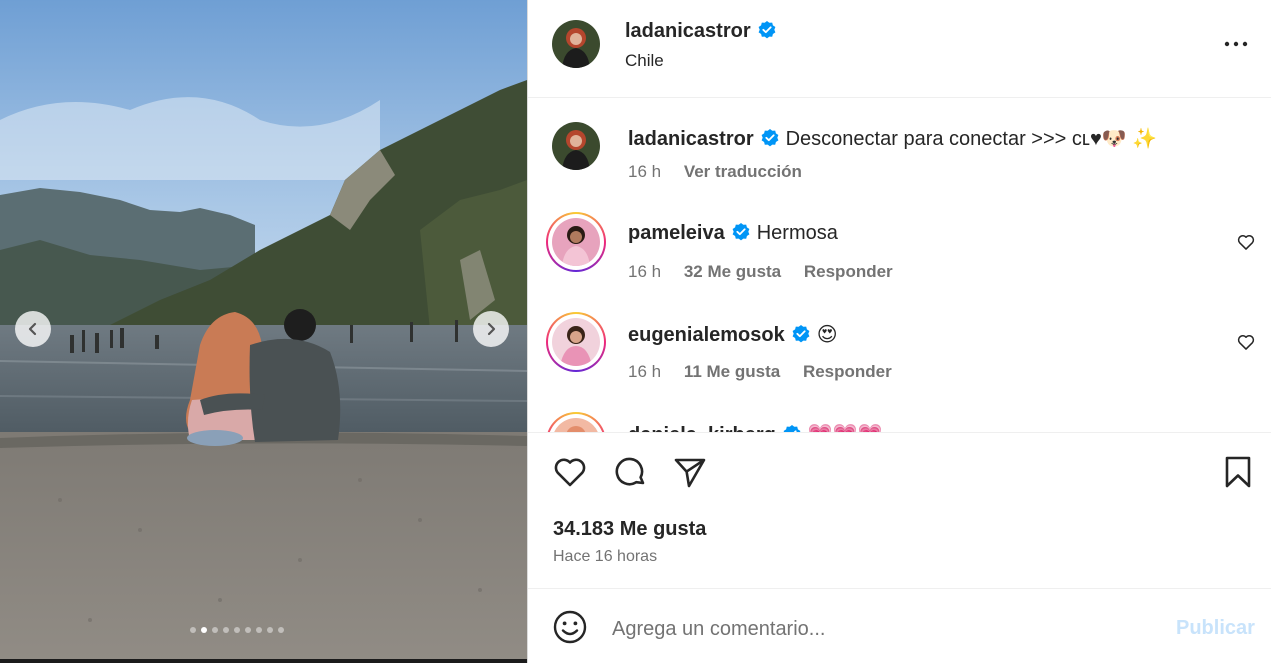 The image size is (1271, 663). What do you see at coordinates (605, 556) in the screenshot?
I see `post-timestamp: Hace 16 horas` at bounding box center [605, 556].